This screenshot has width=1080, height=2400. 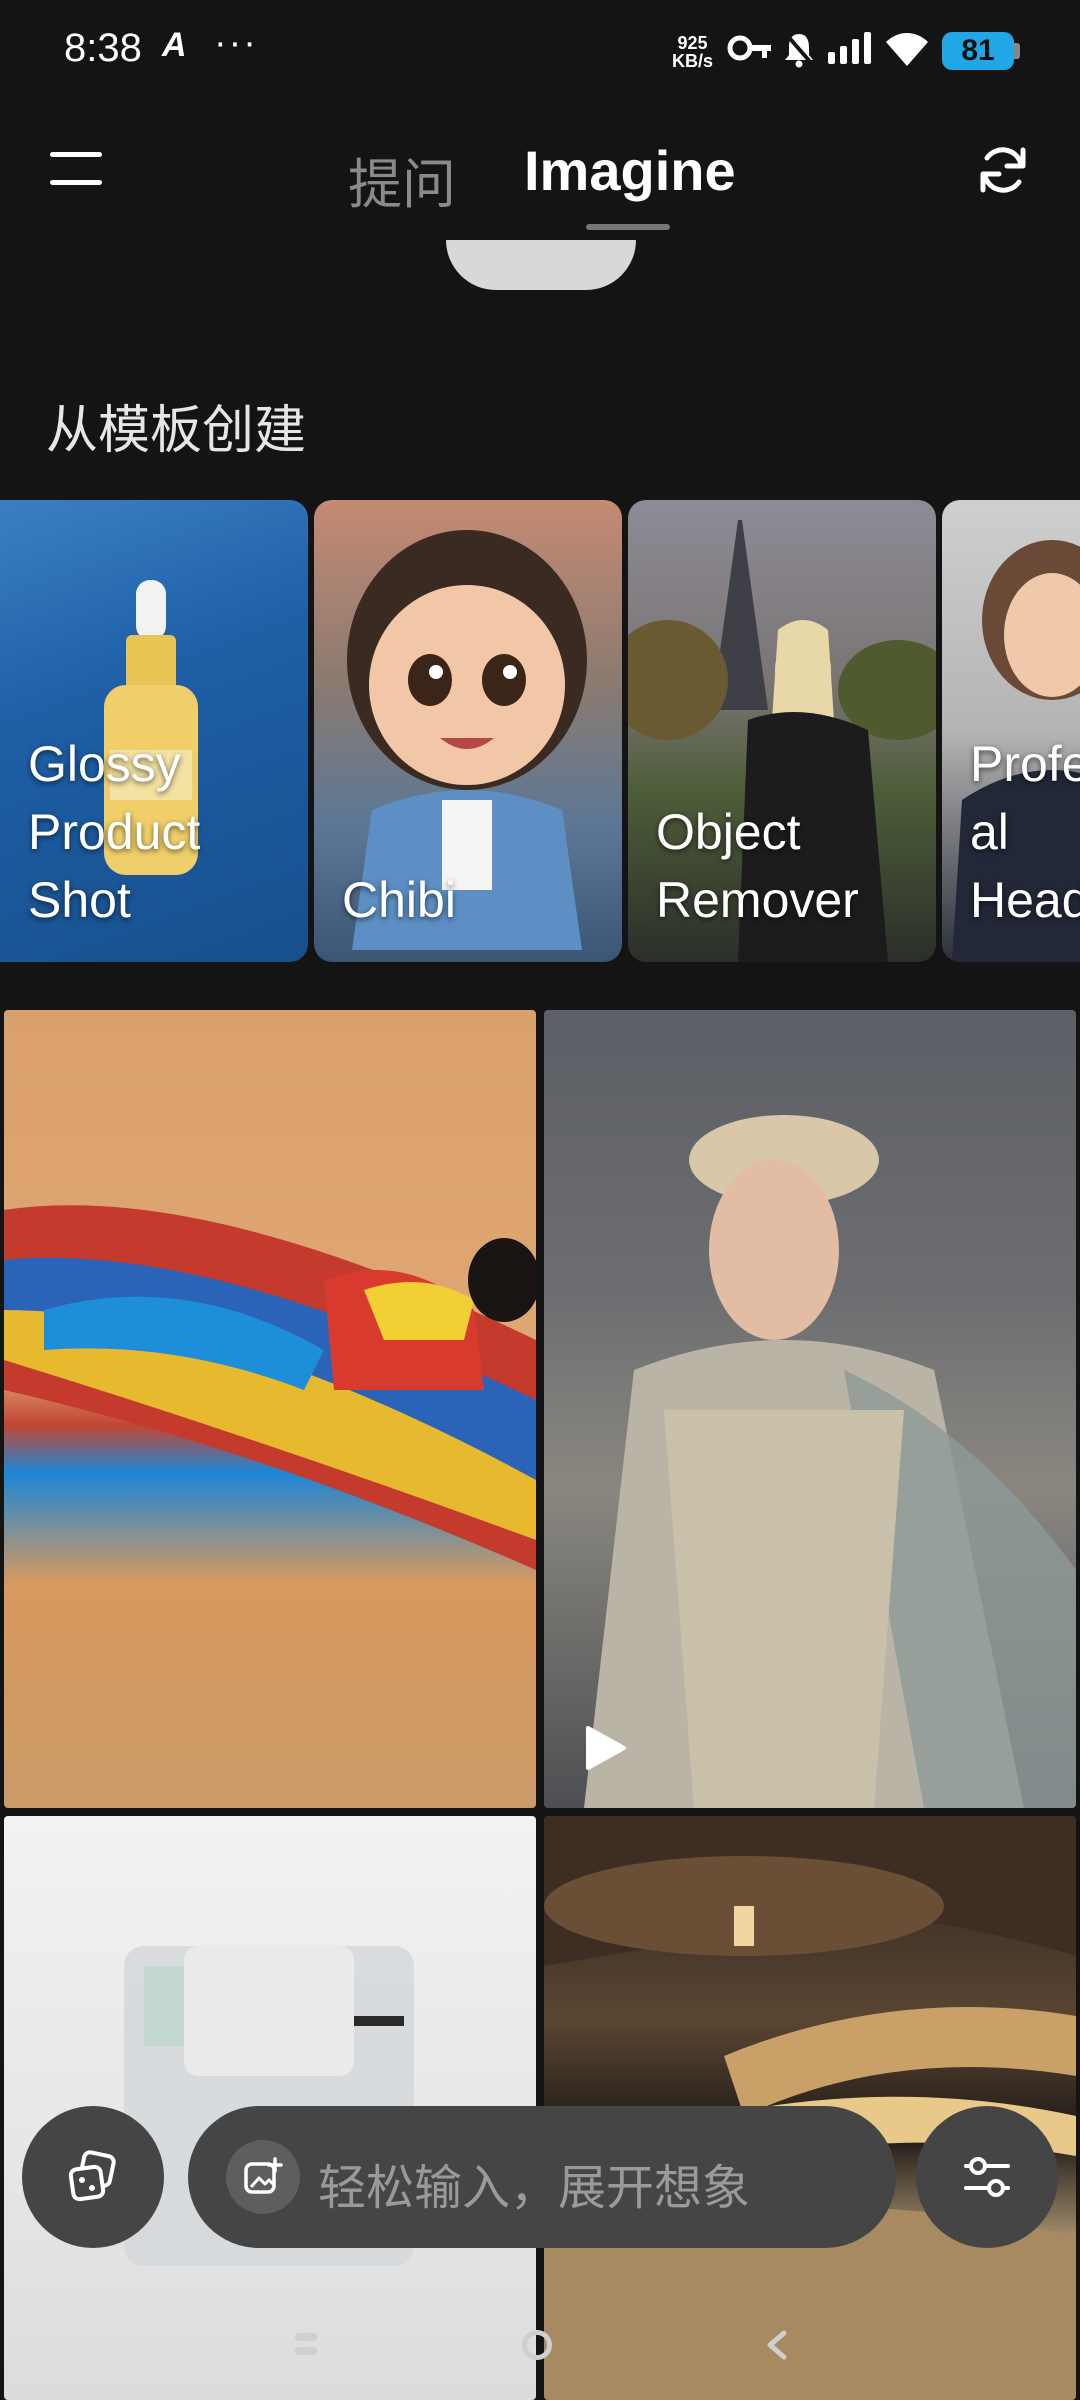 I want to click on template-card-object-remover: Object Remover, so click(x=782, y=731).